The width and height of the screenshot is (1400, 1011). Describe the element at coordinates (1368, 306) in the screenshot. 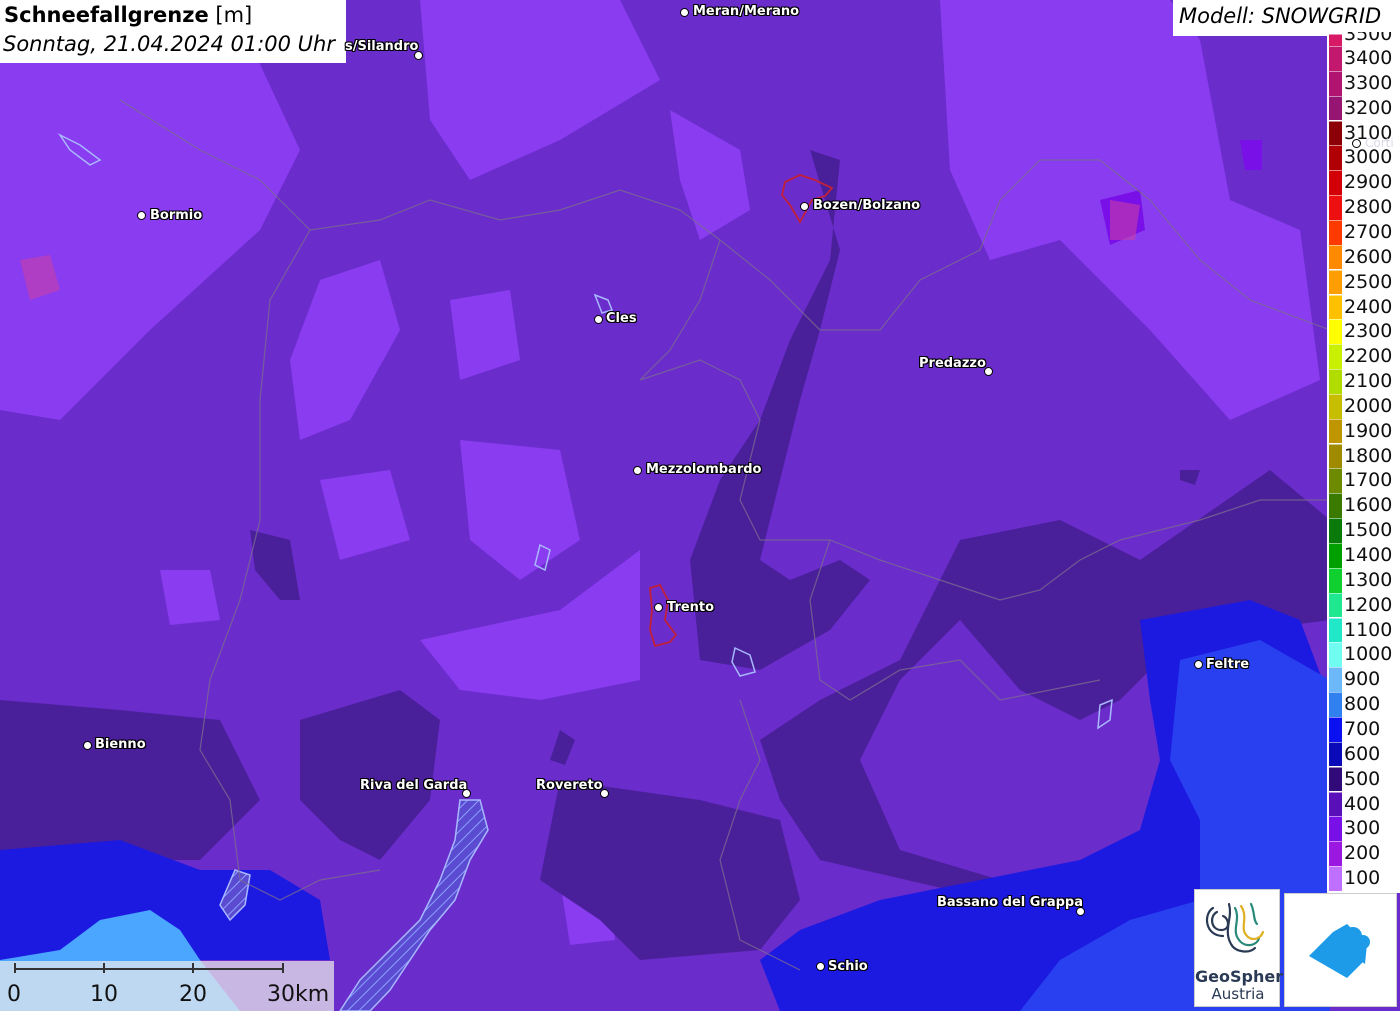

I see `legend-label-2400: 2400` at that location.